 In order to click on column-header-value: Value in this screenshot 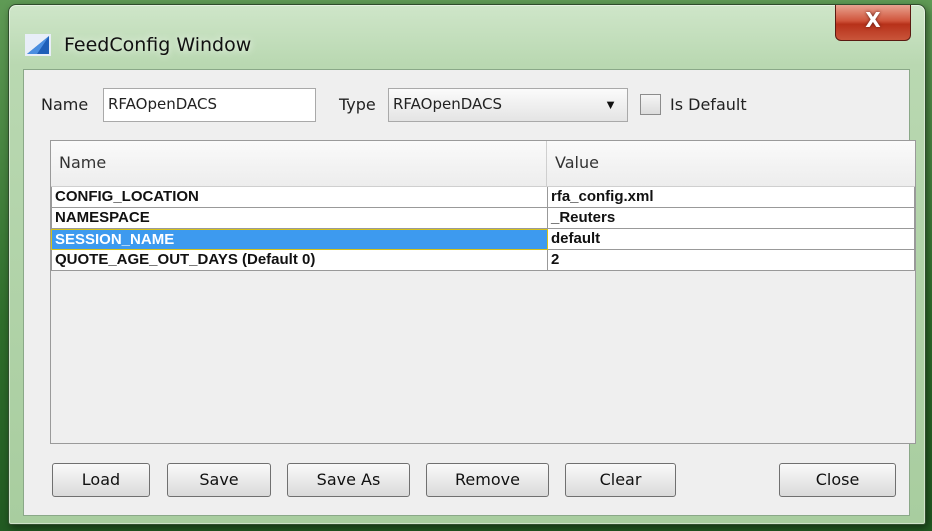, I will do `click(731, 163)`.